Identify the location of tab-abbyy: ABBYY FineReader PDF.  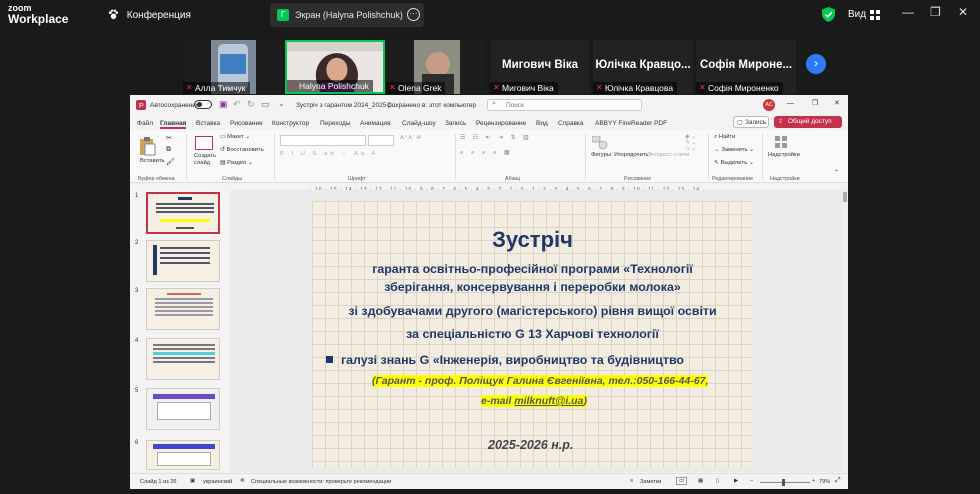
(631, 123).